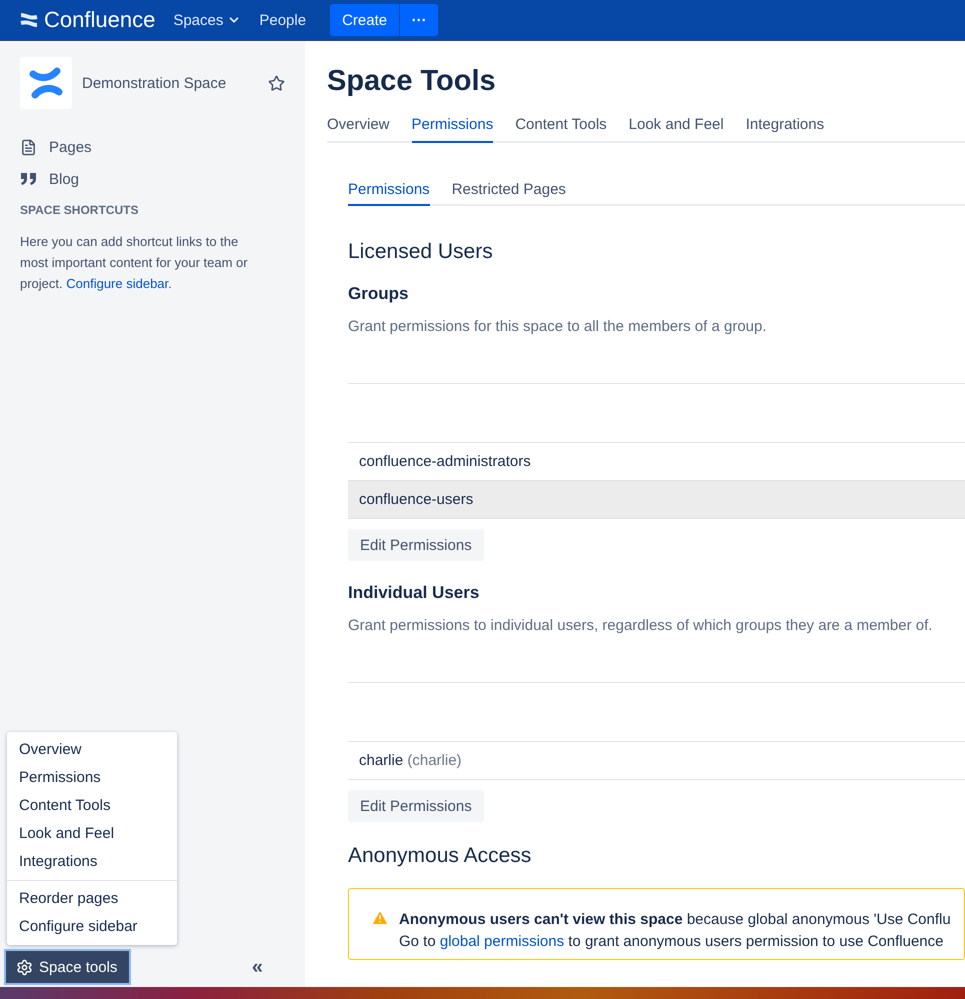  I want to click on section-title: Licensed Users, so click(421, 252).